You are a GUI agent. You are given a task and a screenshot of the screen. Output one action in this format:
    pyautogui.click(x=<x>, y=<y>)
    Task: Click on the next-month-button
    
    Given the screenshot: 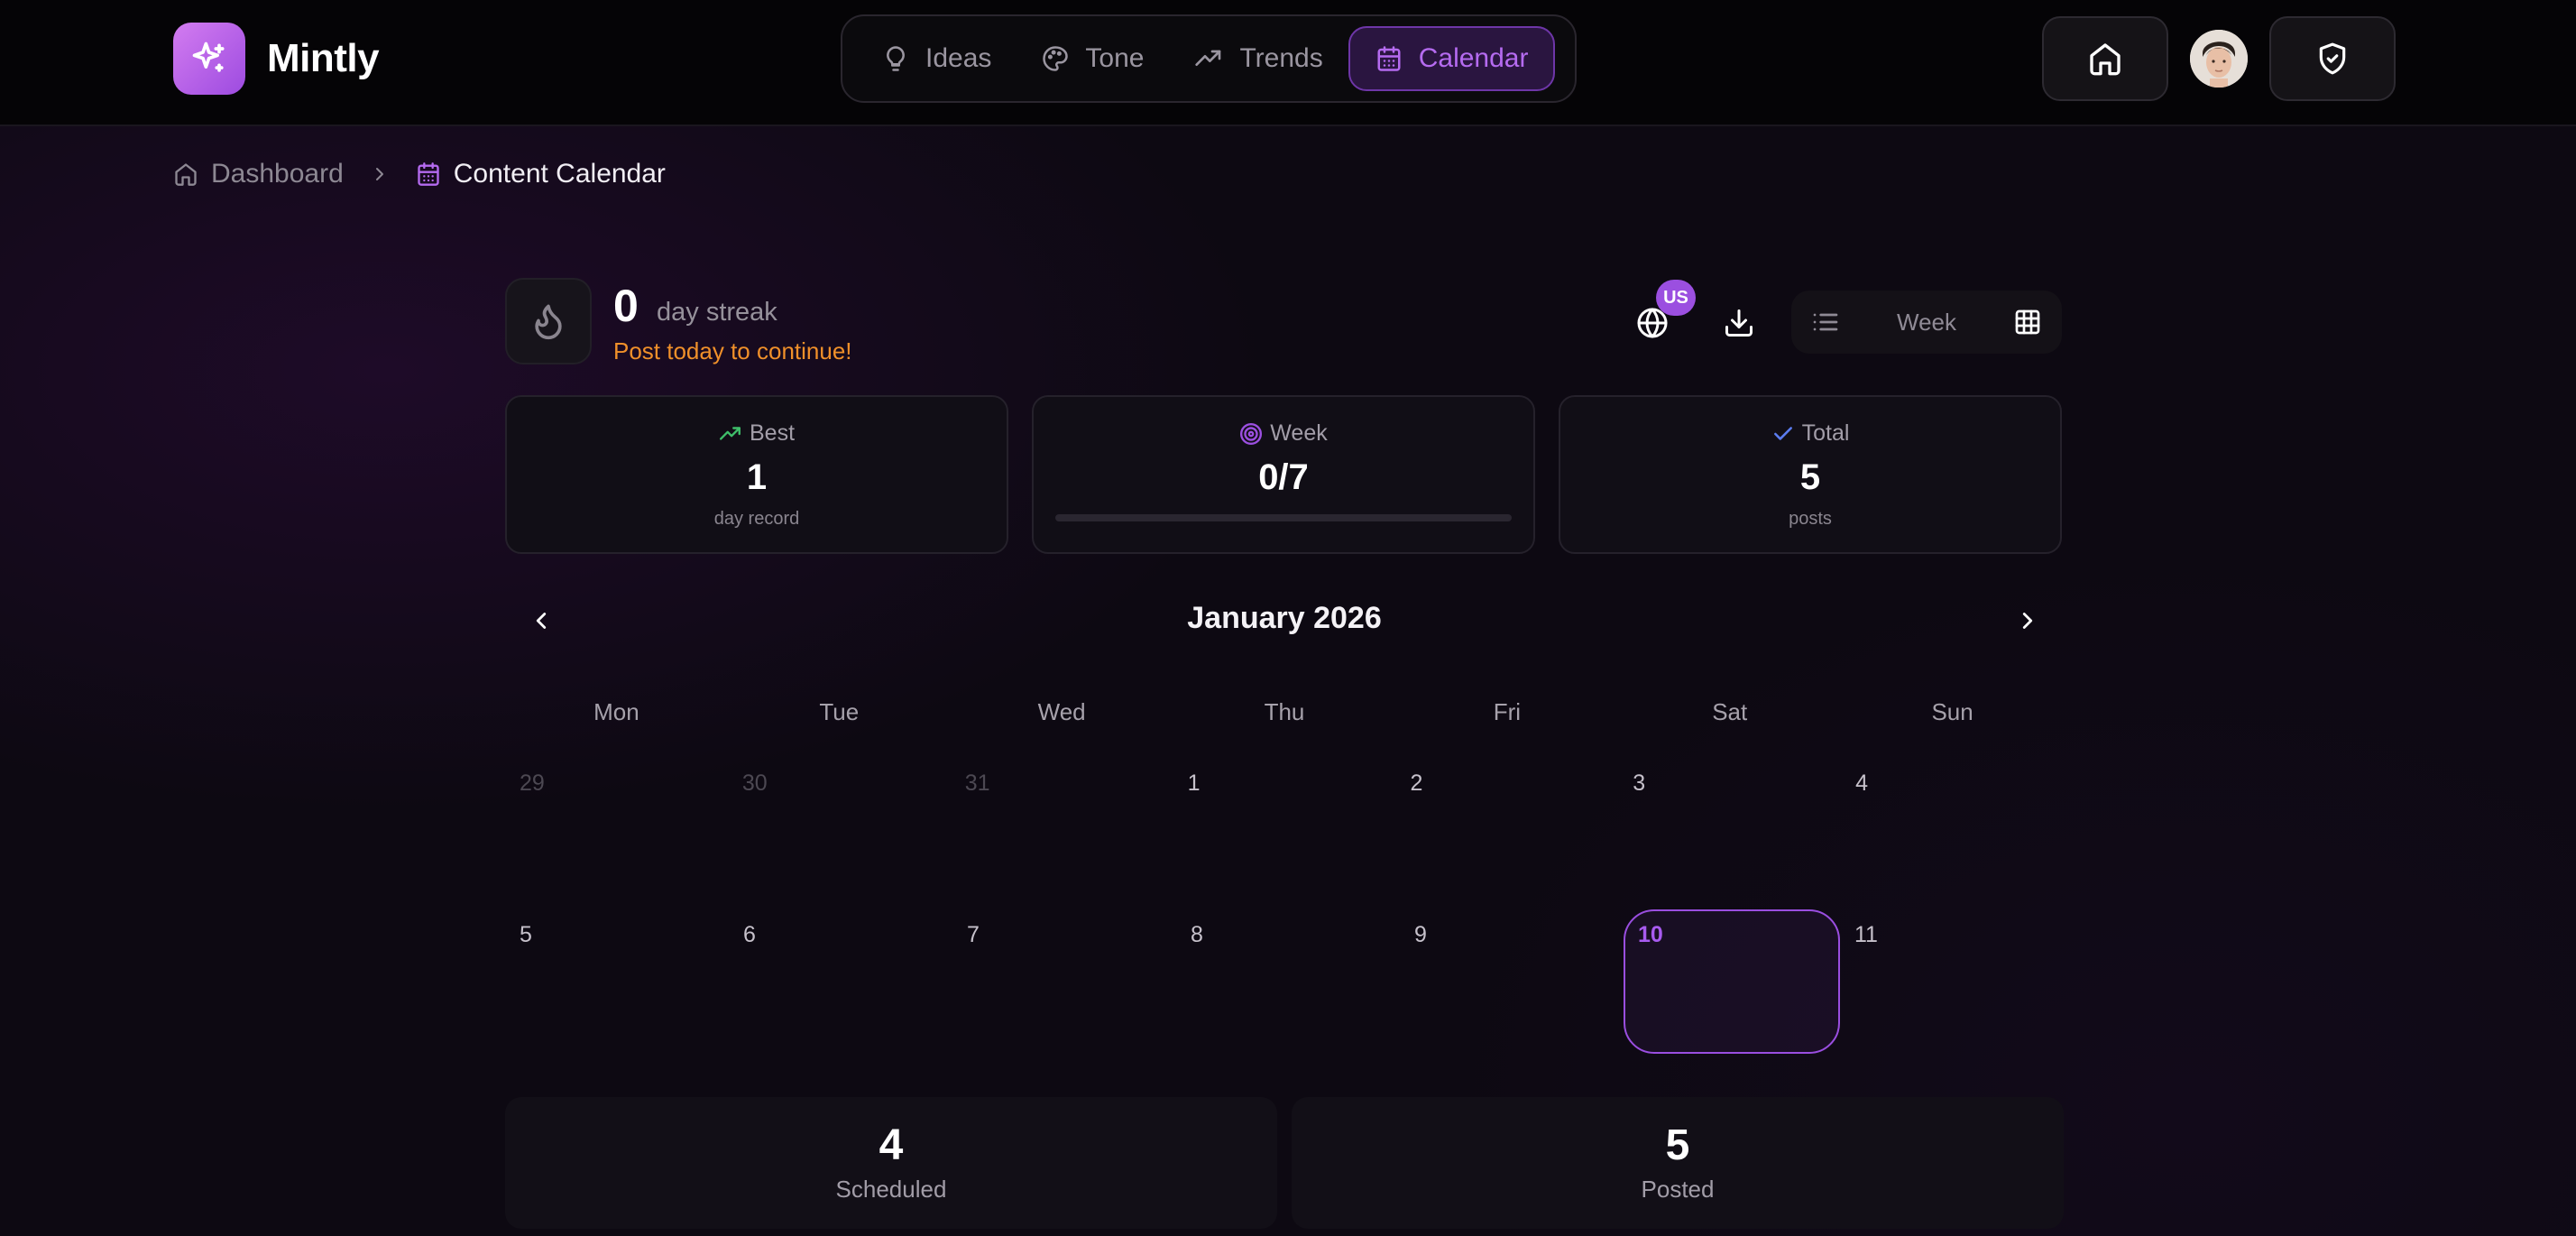 What is the action you would take?
    pyautogui.click(x=2028, y=621)
    